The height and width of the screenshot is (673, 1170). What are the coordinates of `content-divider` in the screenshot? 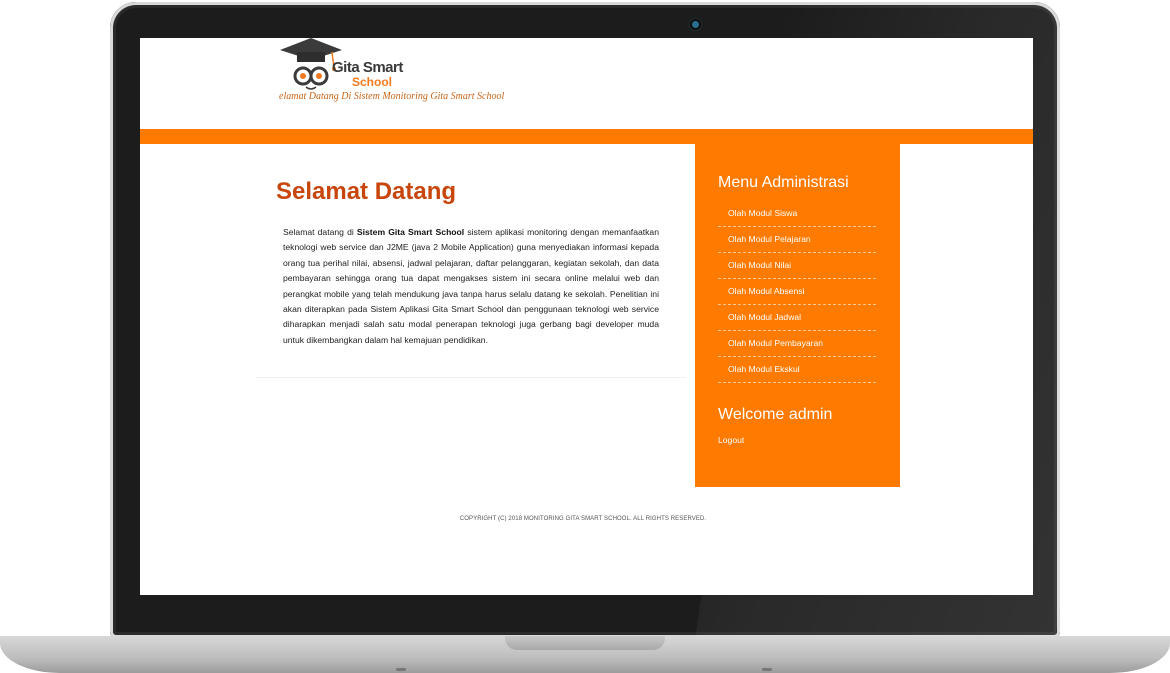 It's located at (471, 377).